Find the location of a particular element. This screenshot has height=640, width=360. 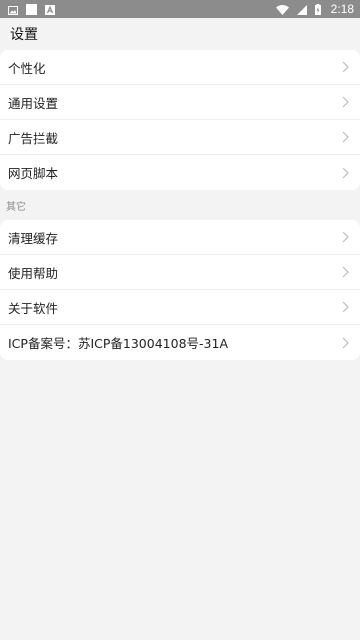

settings-item-label: ICP备案号：苏ICP备13004108号-31A is located at coordinates (118, 343).